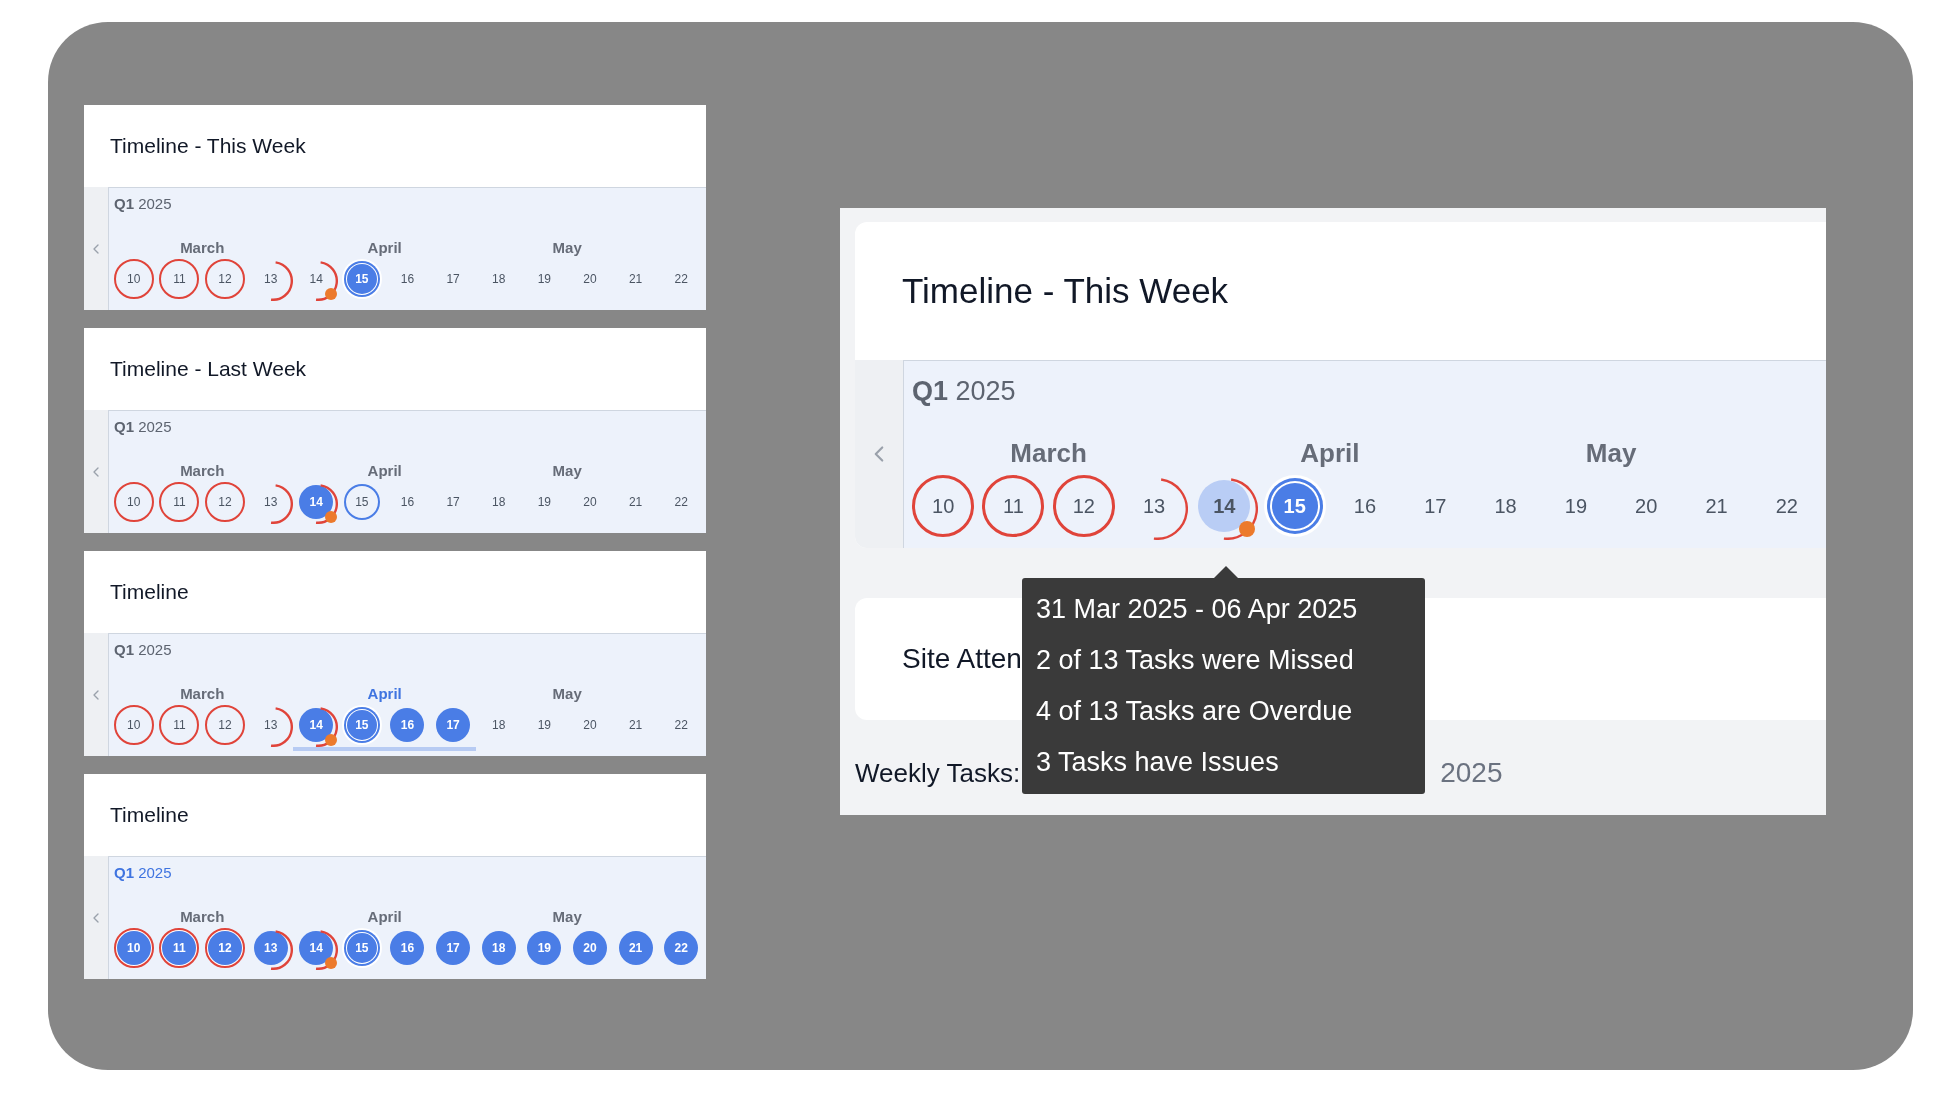 The height and width of the screenshot is (1094, 1960). I want to click on weekly-tasks-label: Weekly Tasks:, so click(938, 773).